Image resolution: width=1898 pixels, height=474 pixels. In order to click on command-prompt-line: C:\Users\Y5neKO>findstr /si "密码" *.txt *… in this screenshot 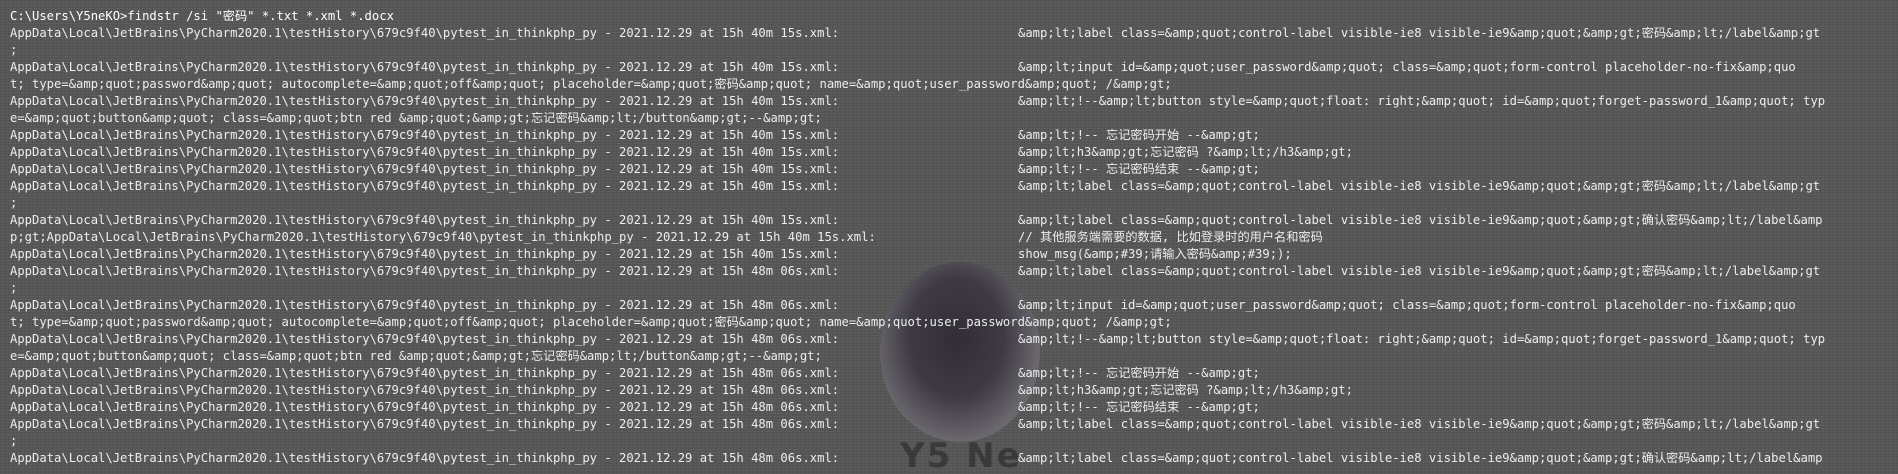, I will do `click(202, 16)`.